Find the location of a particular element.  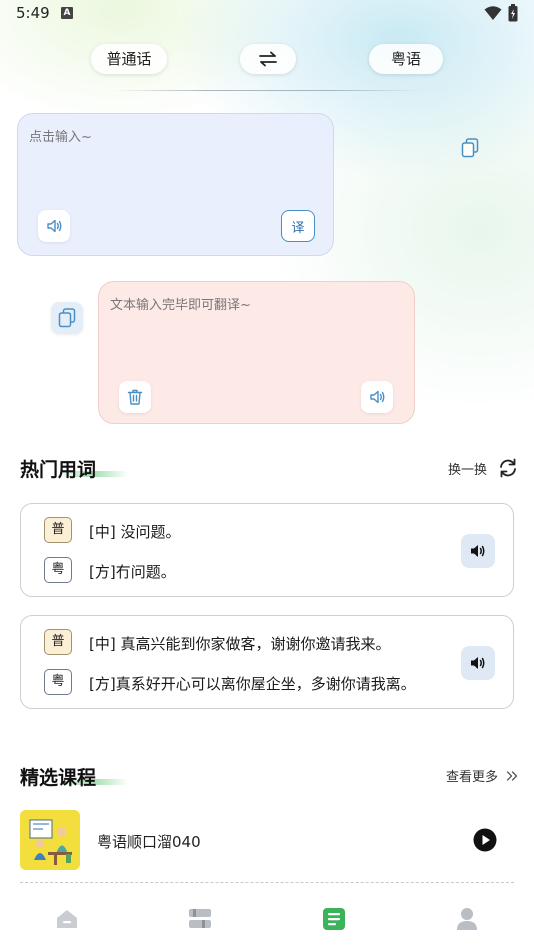

library-icon is located at coordinates (200, 918).